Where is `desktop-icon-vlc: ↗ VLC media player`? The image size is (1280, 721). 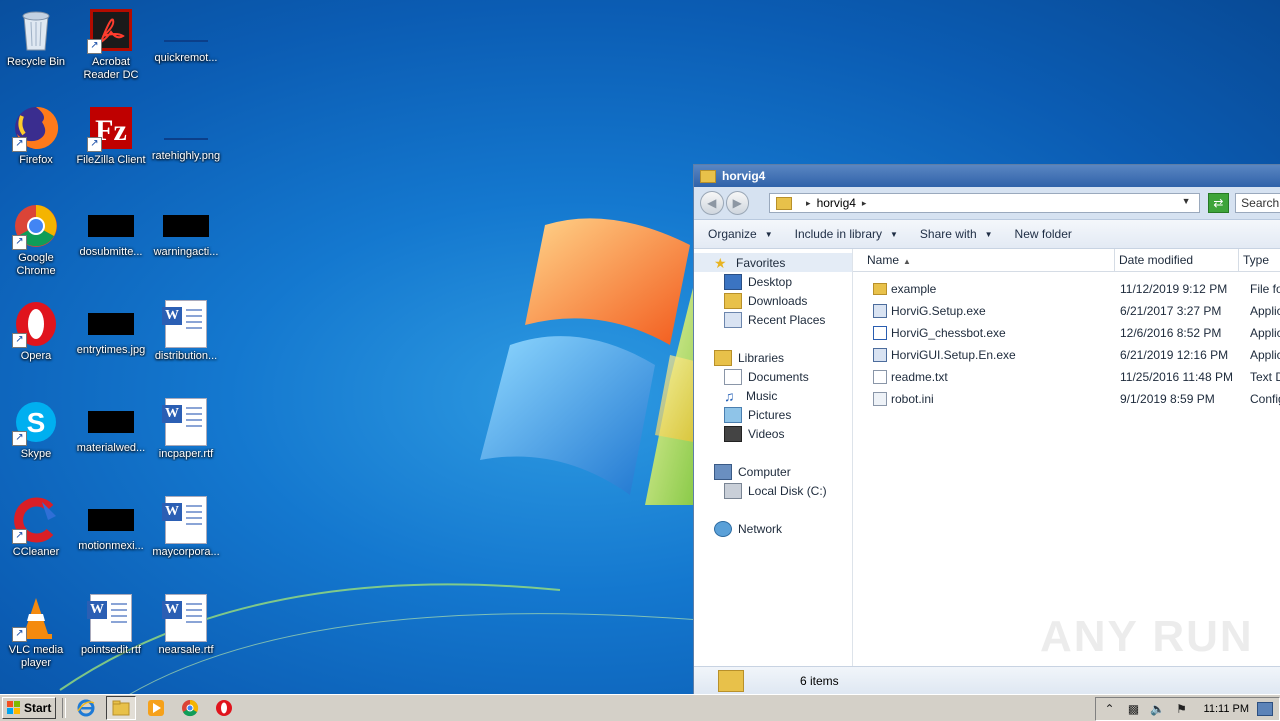
desktop-icon-vlc: ↗ VLC media player is located at coordinates (36, 630).